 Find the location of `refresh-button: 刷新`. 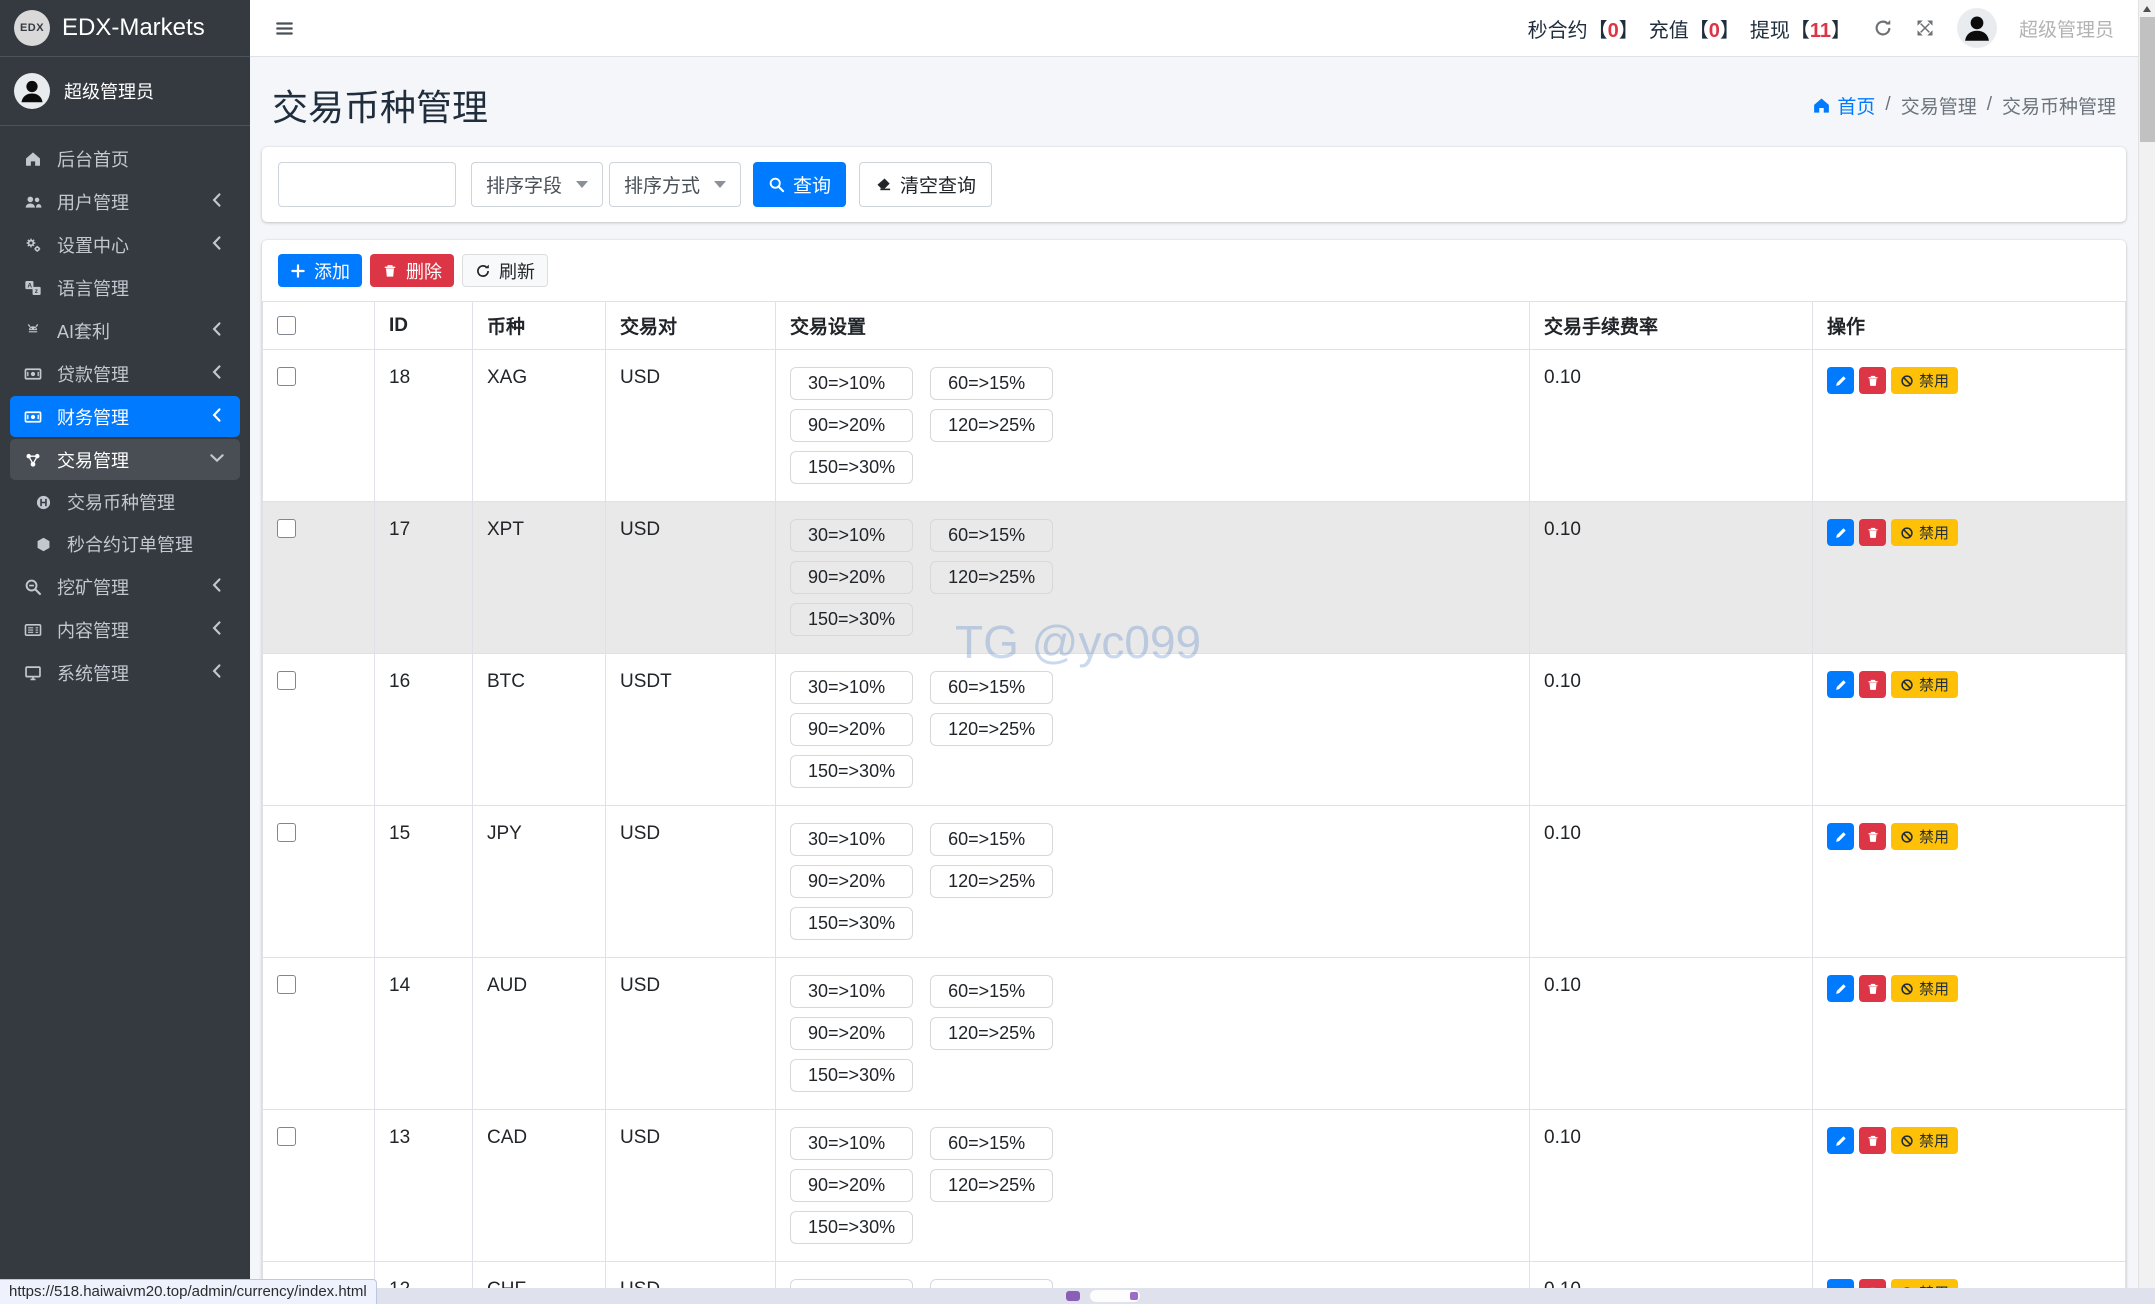

refresh-button: 刷新 is located at coordinates (505, 270).